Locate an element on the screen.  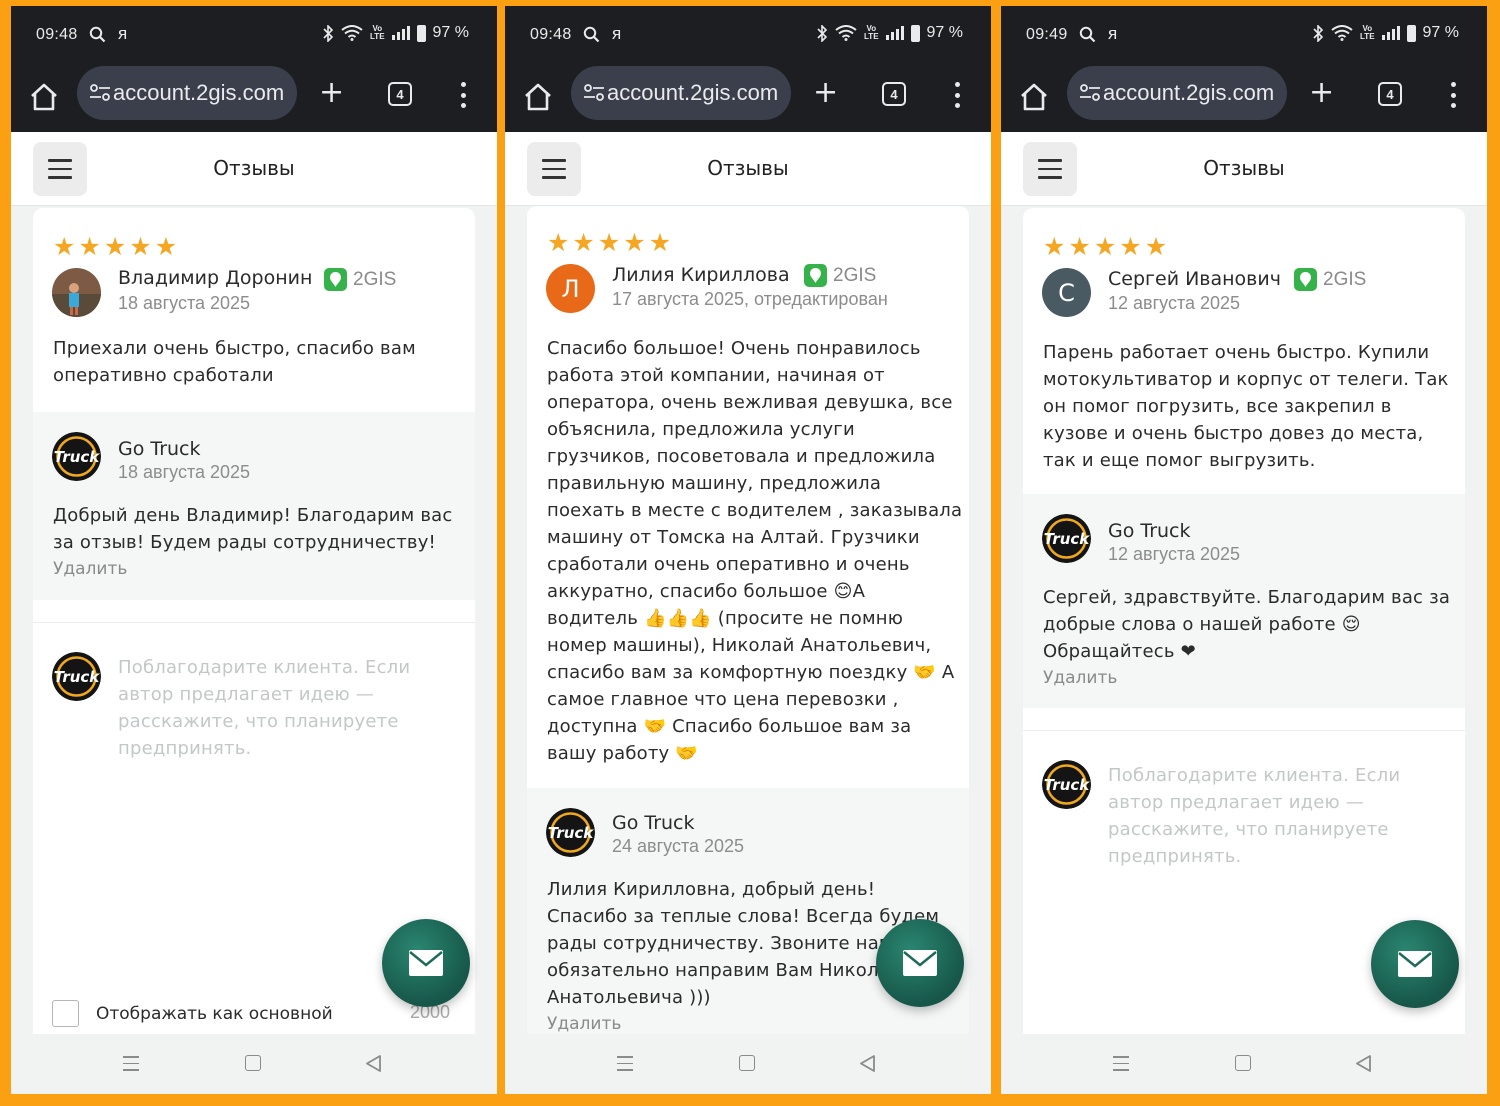
url-text: account.2gis.com is located at coordinates (693, 92).